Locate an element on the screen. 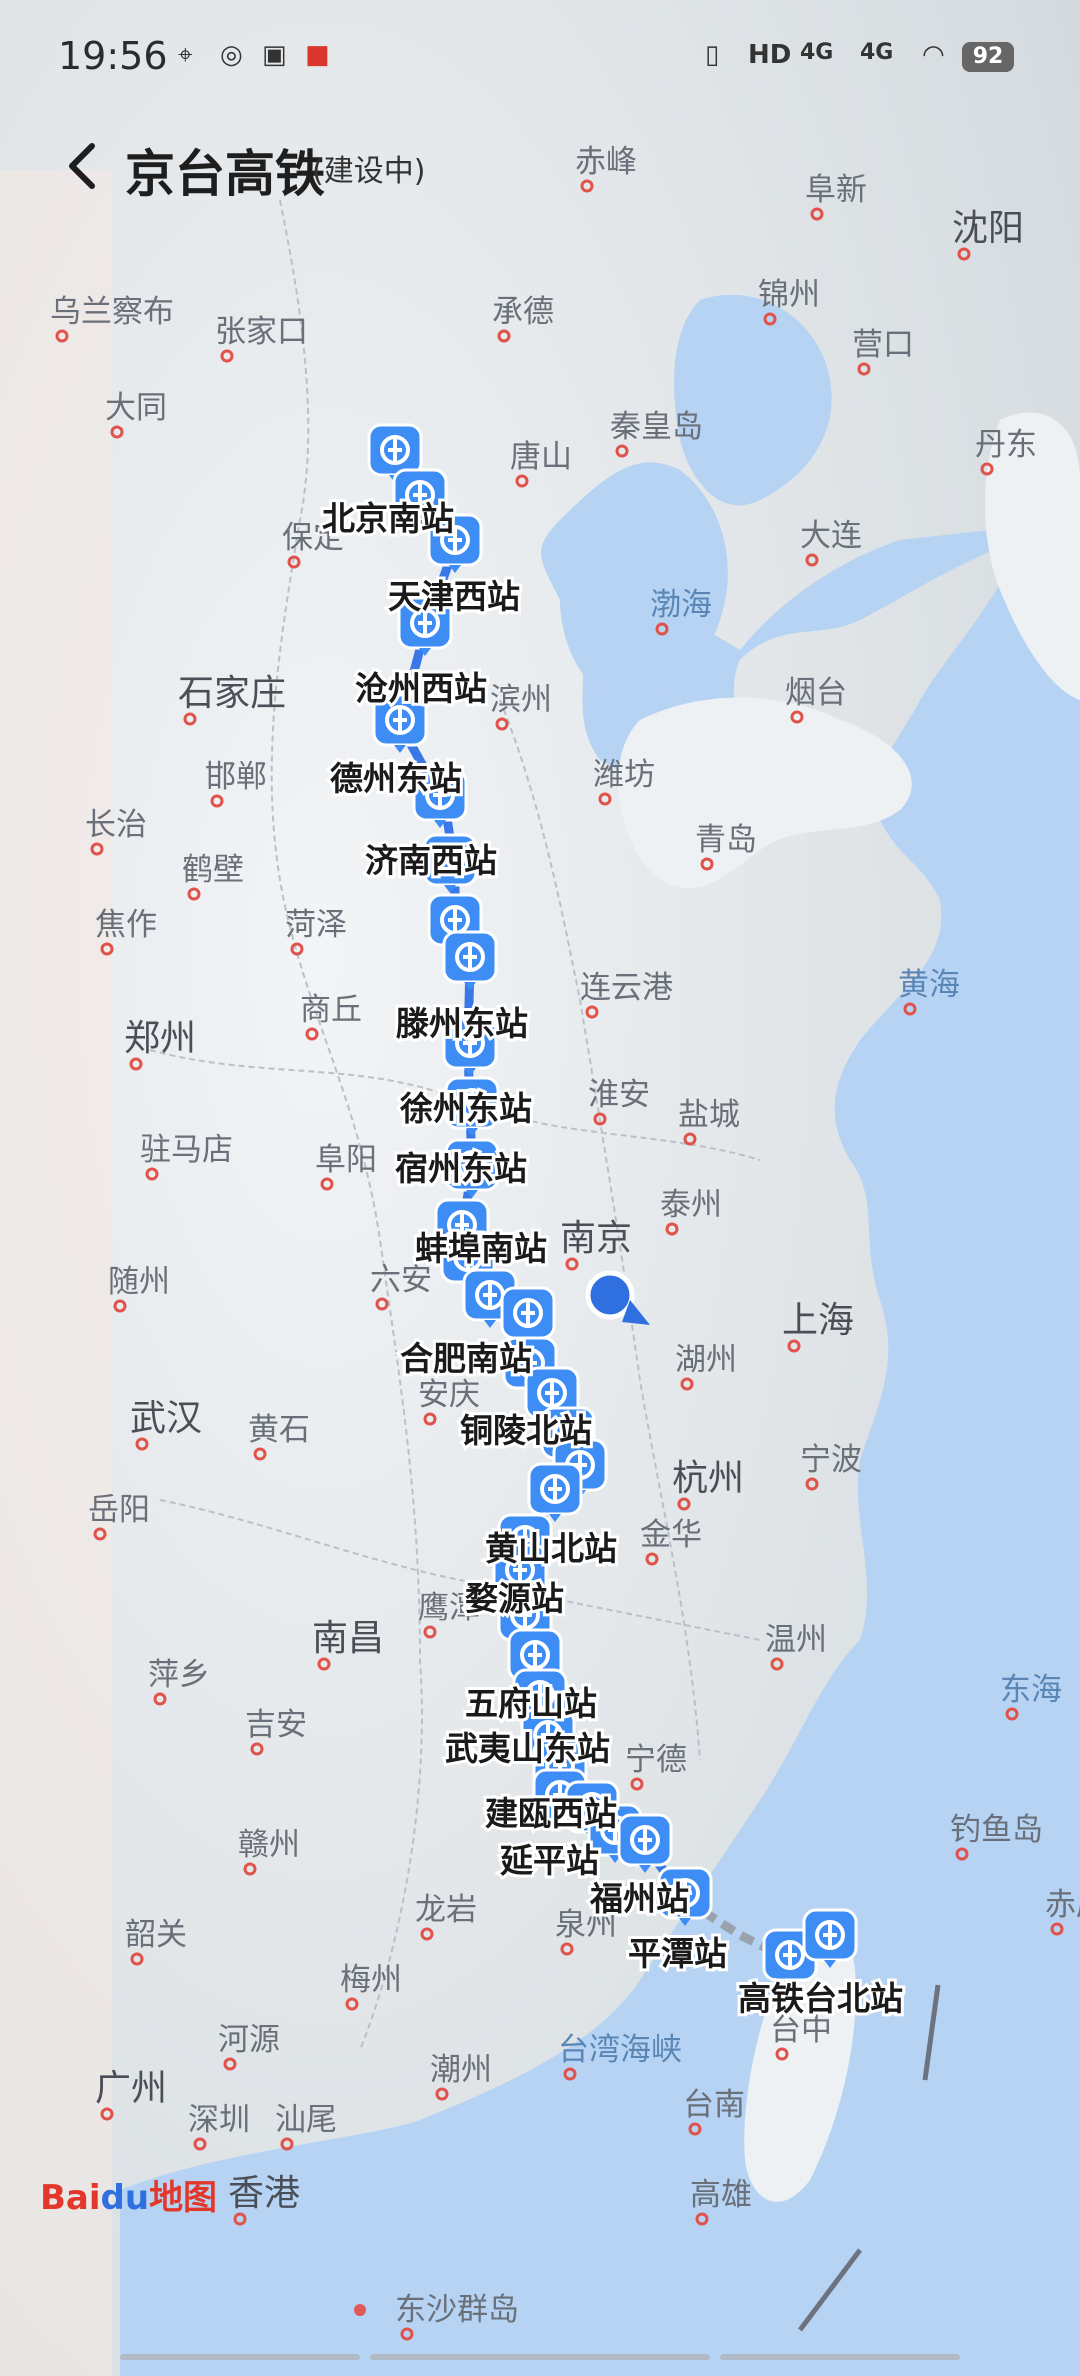 This screenshot has height=2376, width=1080. city-label: 烟台 is located at coordinates (816, 693).